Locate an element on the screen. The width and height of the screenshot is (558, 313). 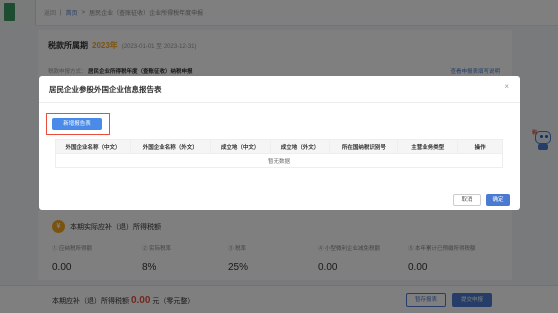
column-header: 成立地（中文） is located at coordinates (240, 146).